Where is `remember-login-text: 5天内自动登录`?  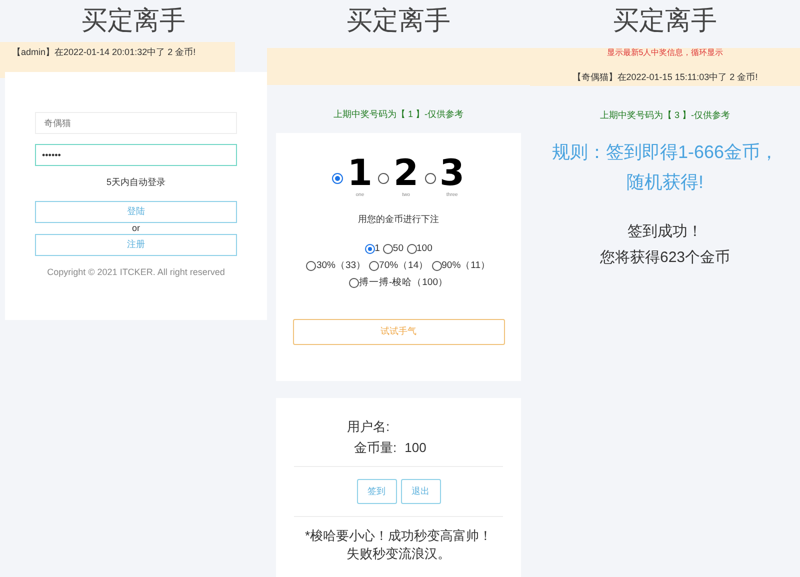
remember-login-text: 5天内自动登录 is located at coordinates (136, 182).